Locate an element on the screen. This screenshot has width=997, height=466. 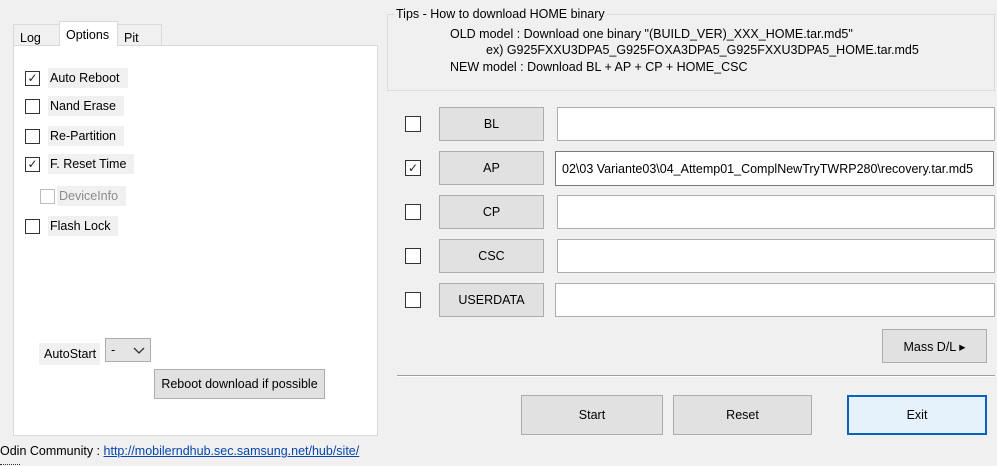
exit-button-label: Exit is located at coordinates (917, 415).